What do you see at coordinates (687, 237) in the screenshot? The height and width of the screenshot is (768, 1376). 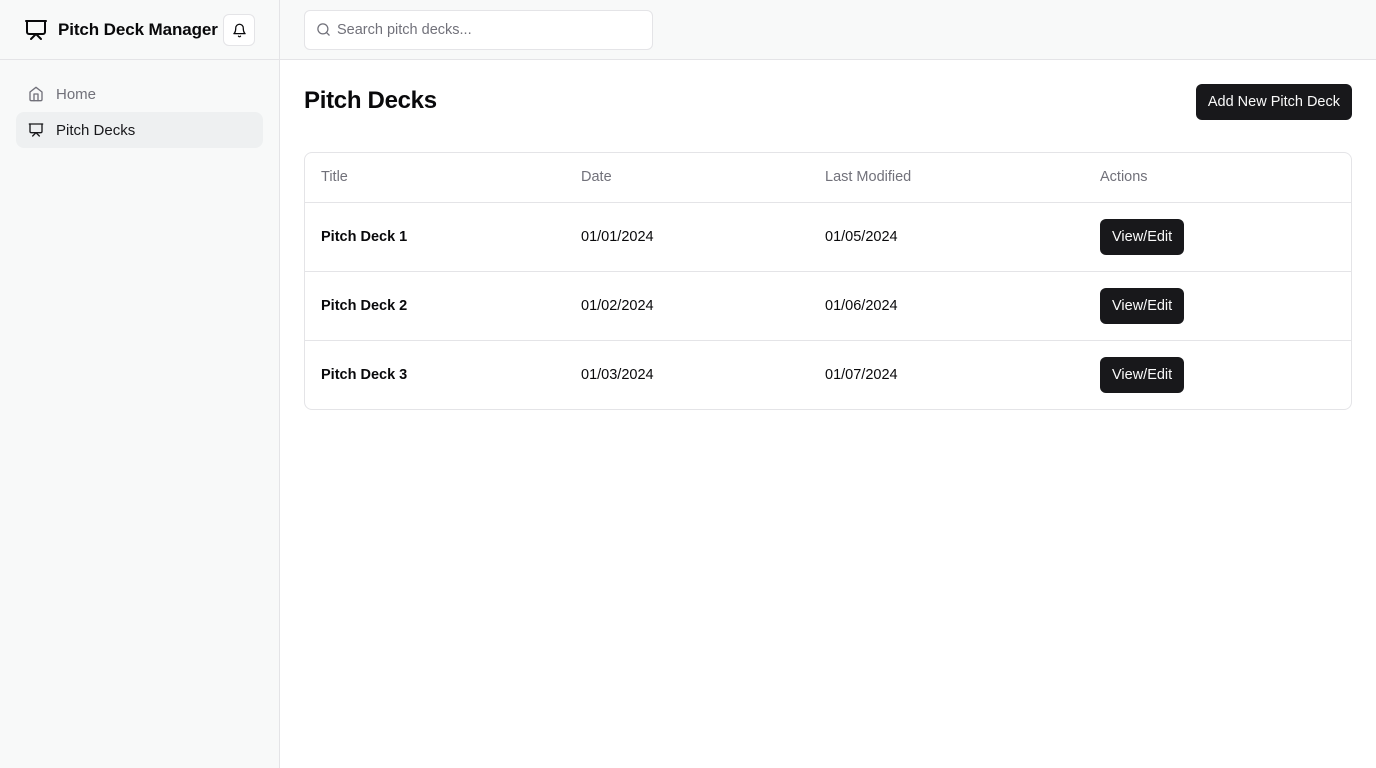 I see `cell-date: 01/01/2024` at bounding box center [687, 237].